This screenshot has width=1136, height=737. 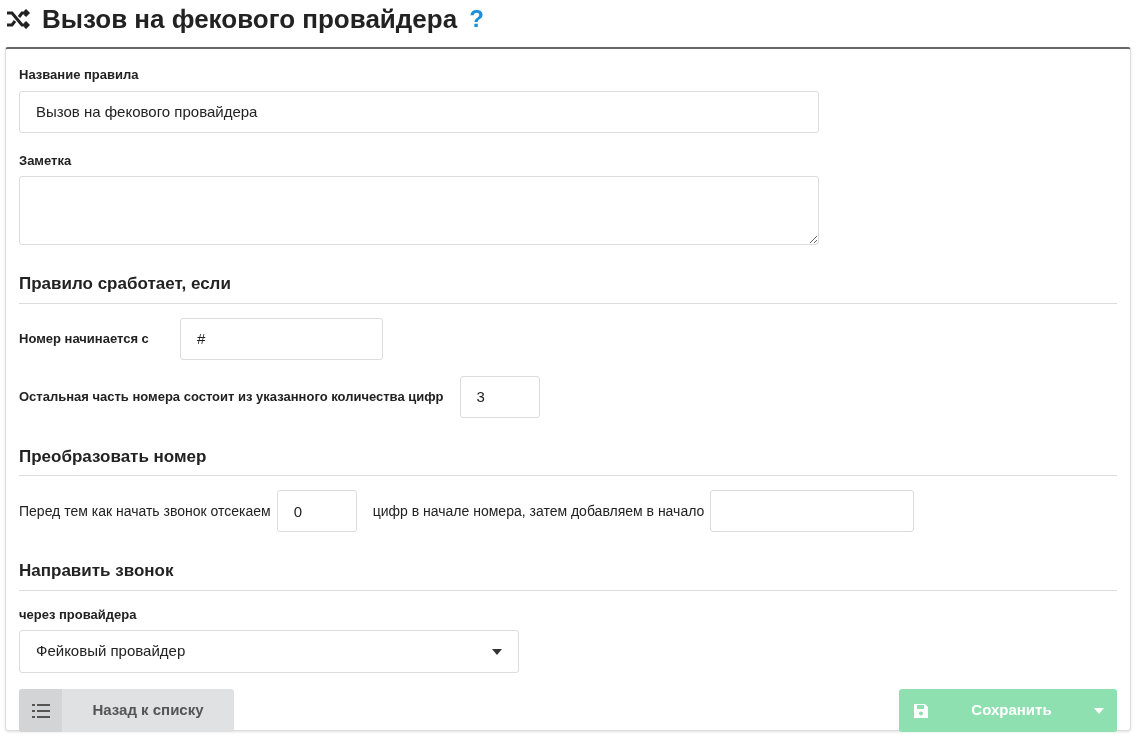 What do you see at coordinates (40, 710) in the screenshot?
I see `list-icon` at bounding box center [40, 710].